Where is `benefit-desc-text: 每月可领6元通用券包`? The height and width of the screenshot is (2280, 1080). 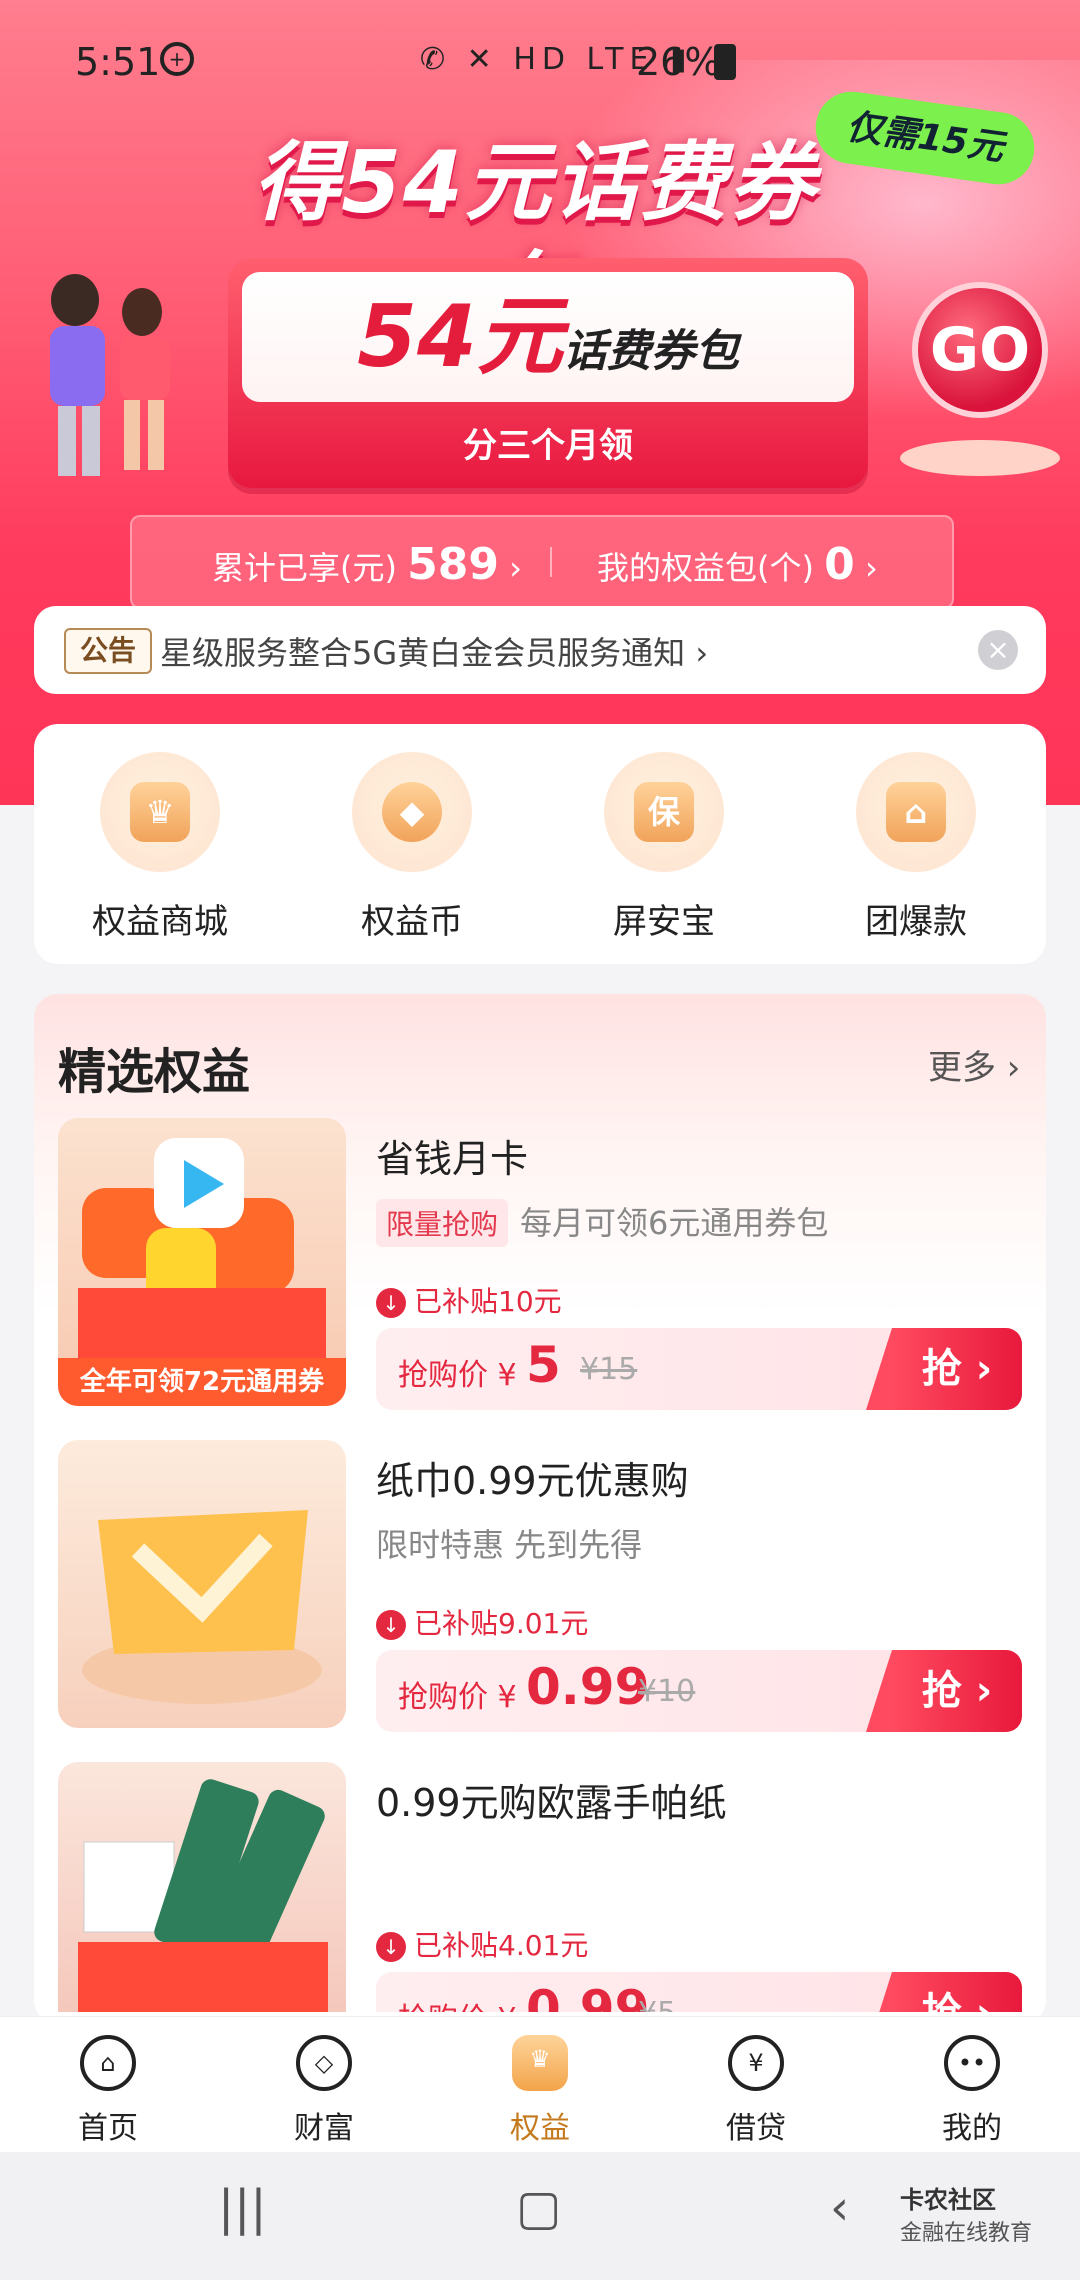
benefit-desc-text: 每月可领6元通用券包 is located at coordinates (674, 1223).